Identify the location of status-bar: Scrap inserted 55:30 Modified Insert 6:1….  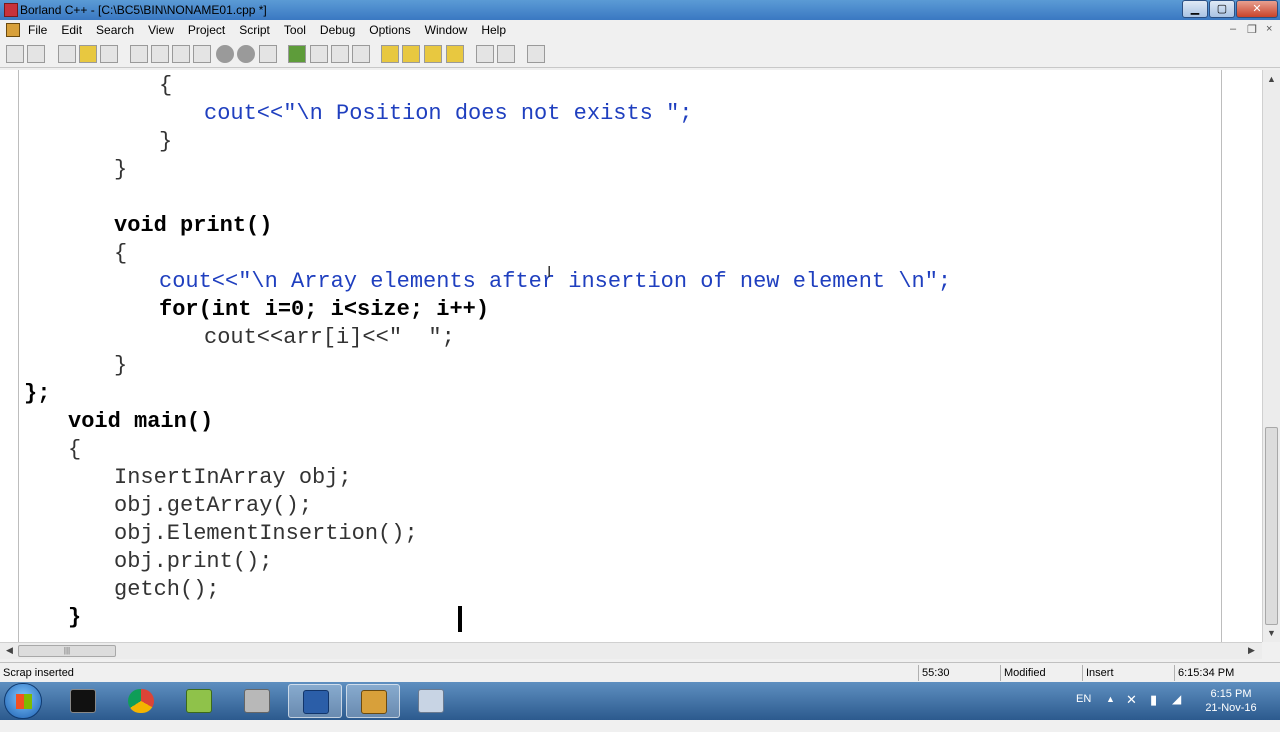
(640, 672).